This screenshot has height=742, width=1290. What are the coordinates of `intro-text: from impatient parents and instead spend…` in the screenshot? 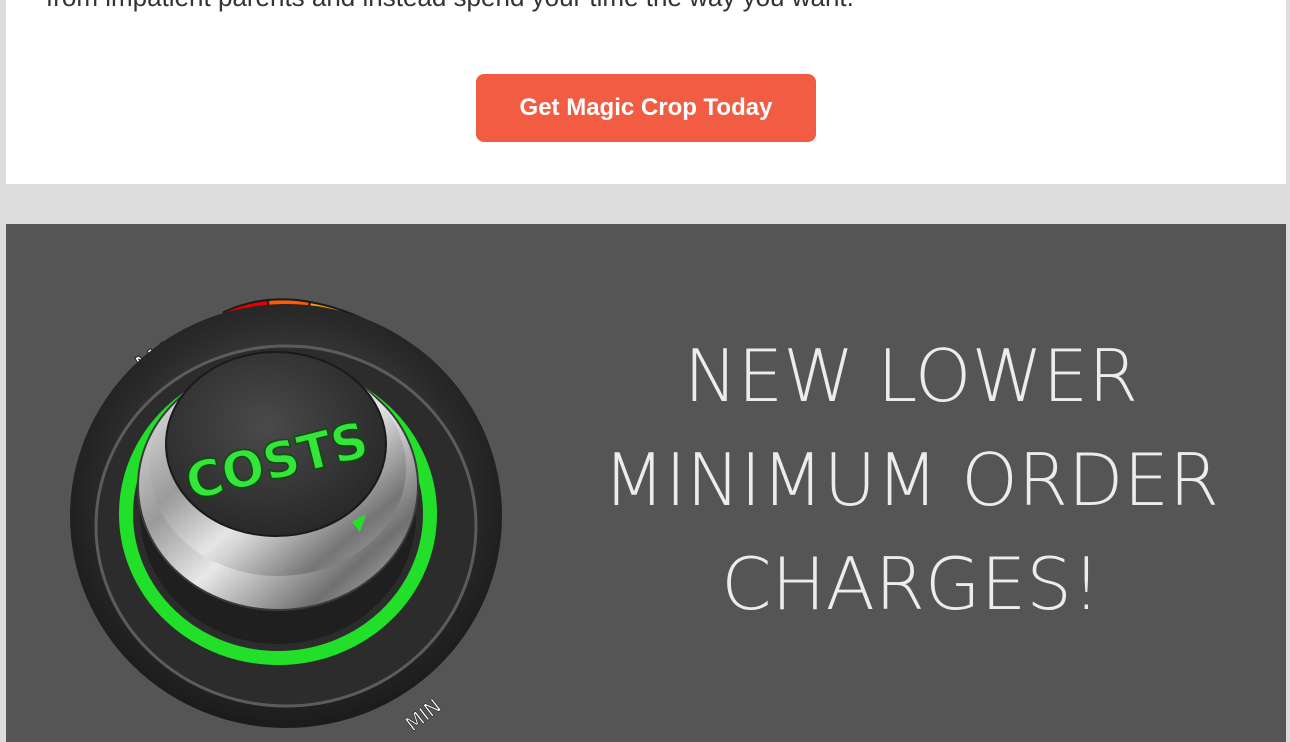 It's located at (450, 8).